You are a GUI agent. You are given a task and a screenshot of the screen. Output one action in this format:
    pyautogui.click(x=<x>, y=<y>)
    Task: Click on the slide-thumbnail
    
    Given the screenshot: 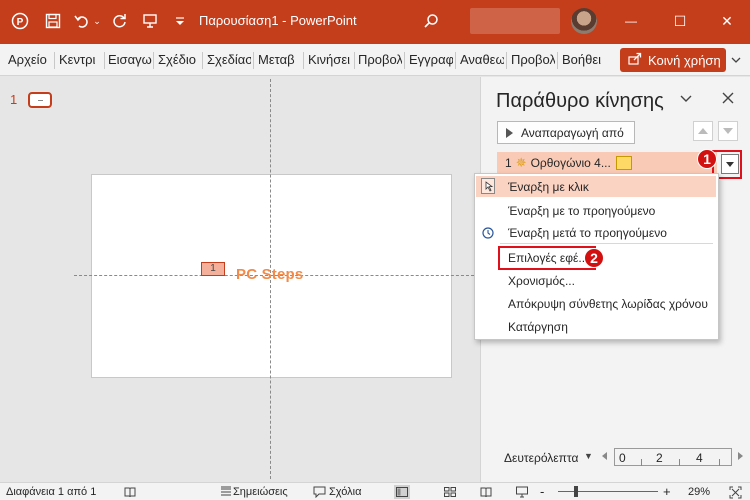 What is the action you would take?
    pyautogui.click(x=40, y=100)
    